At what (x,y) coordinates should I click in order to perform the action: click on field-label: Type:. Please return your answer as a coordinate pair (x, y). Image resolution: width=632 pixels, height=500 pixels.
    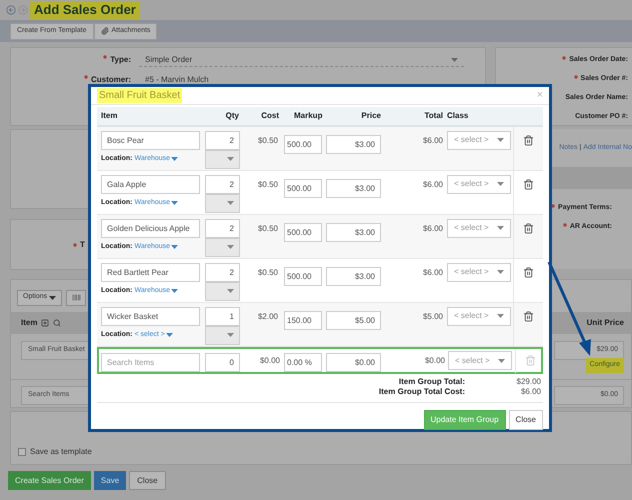
    Looking at the image, I should click on (120, 60).